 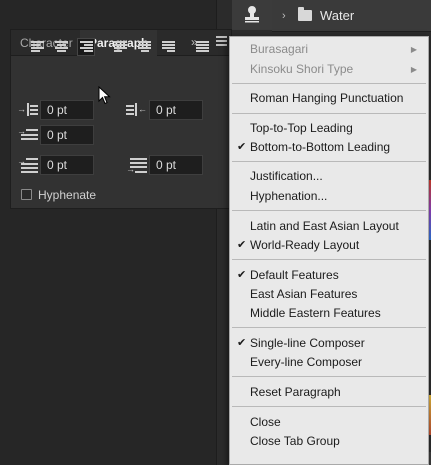 I want to click on space-after-field: 0 pt, so click(x=176, y=165).